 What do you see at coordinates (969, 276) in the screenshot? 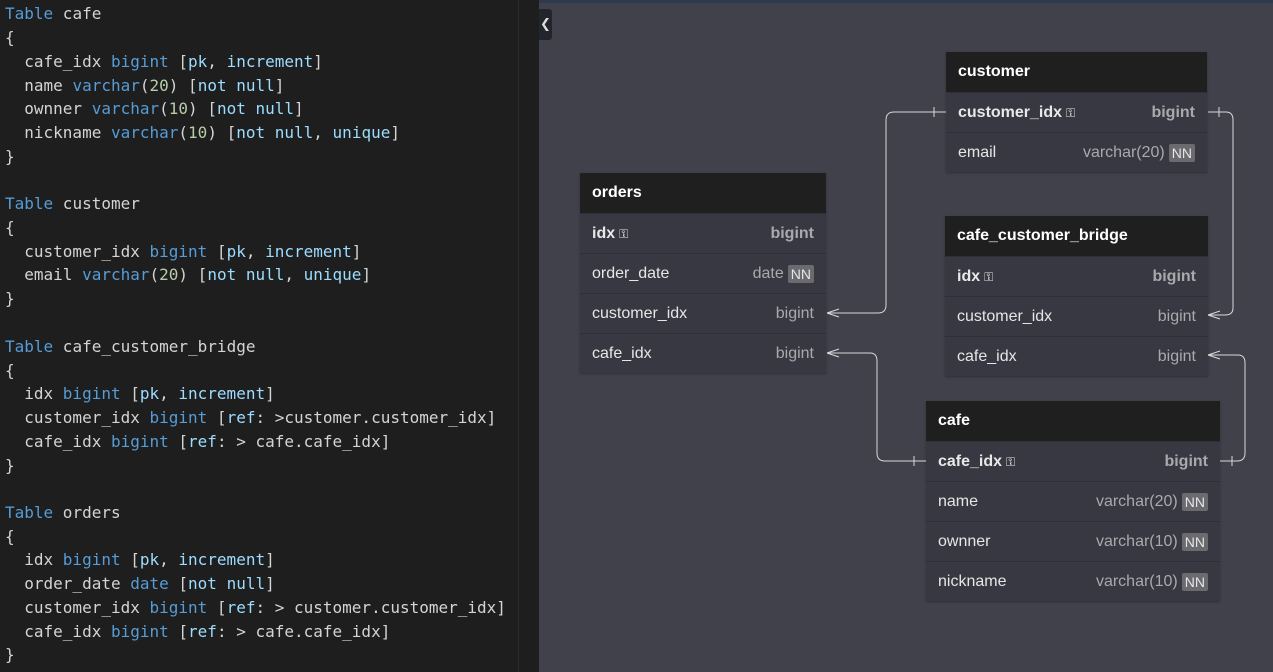
I see `field-name-text: idx` at bounding box center [969, 276].